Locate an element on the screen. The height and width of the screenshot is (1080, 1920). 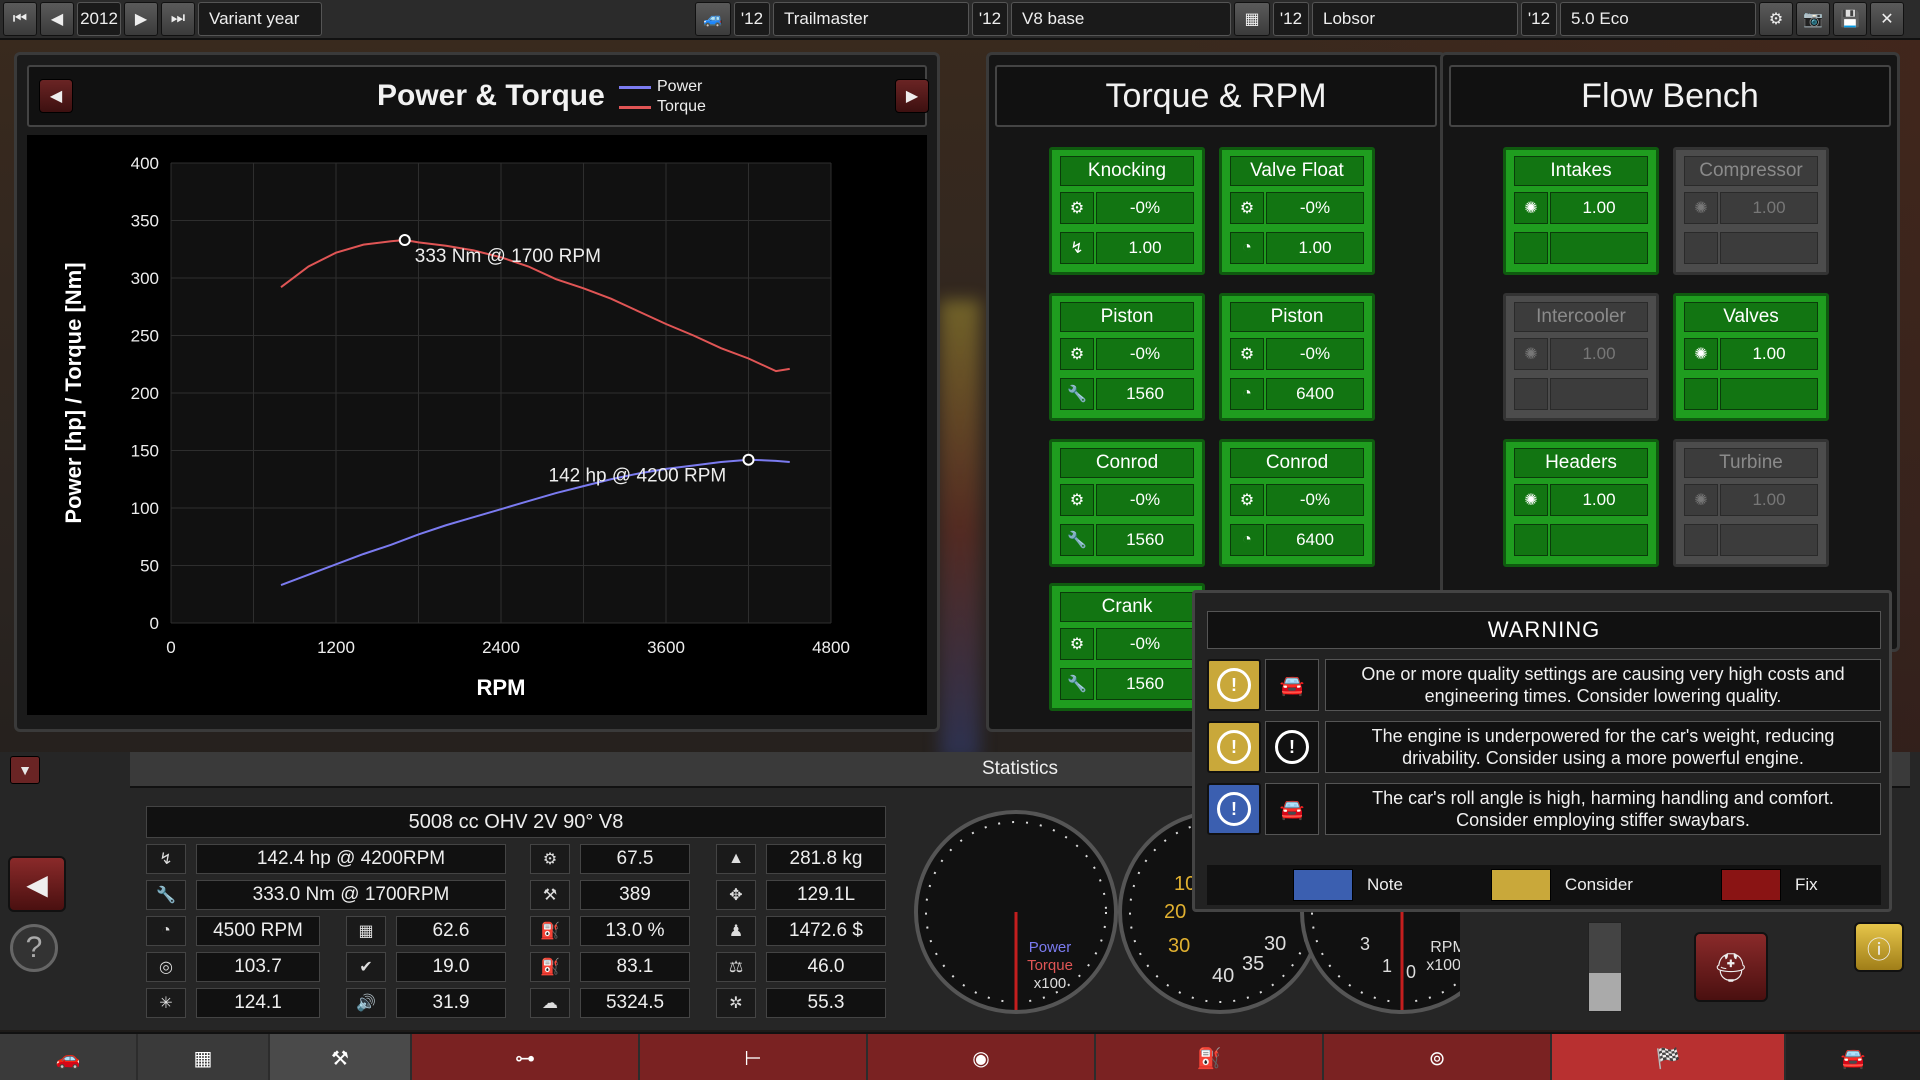
tile-intakes: Intakes ✺ 1.00 is located at coordinates (1581, 211).